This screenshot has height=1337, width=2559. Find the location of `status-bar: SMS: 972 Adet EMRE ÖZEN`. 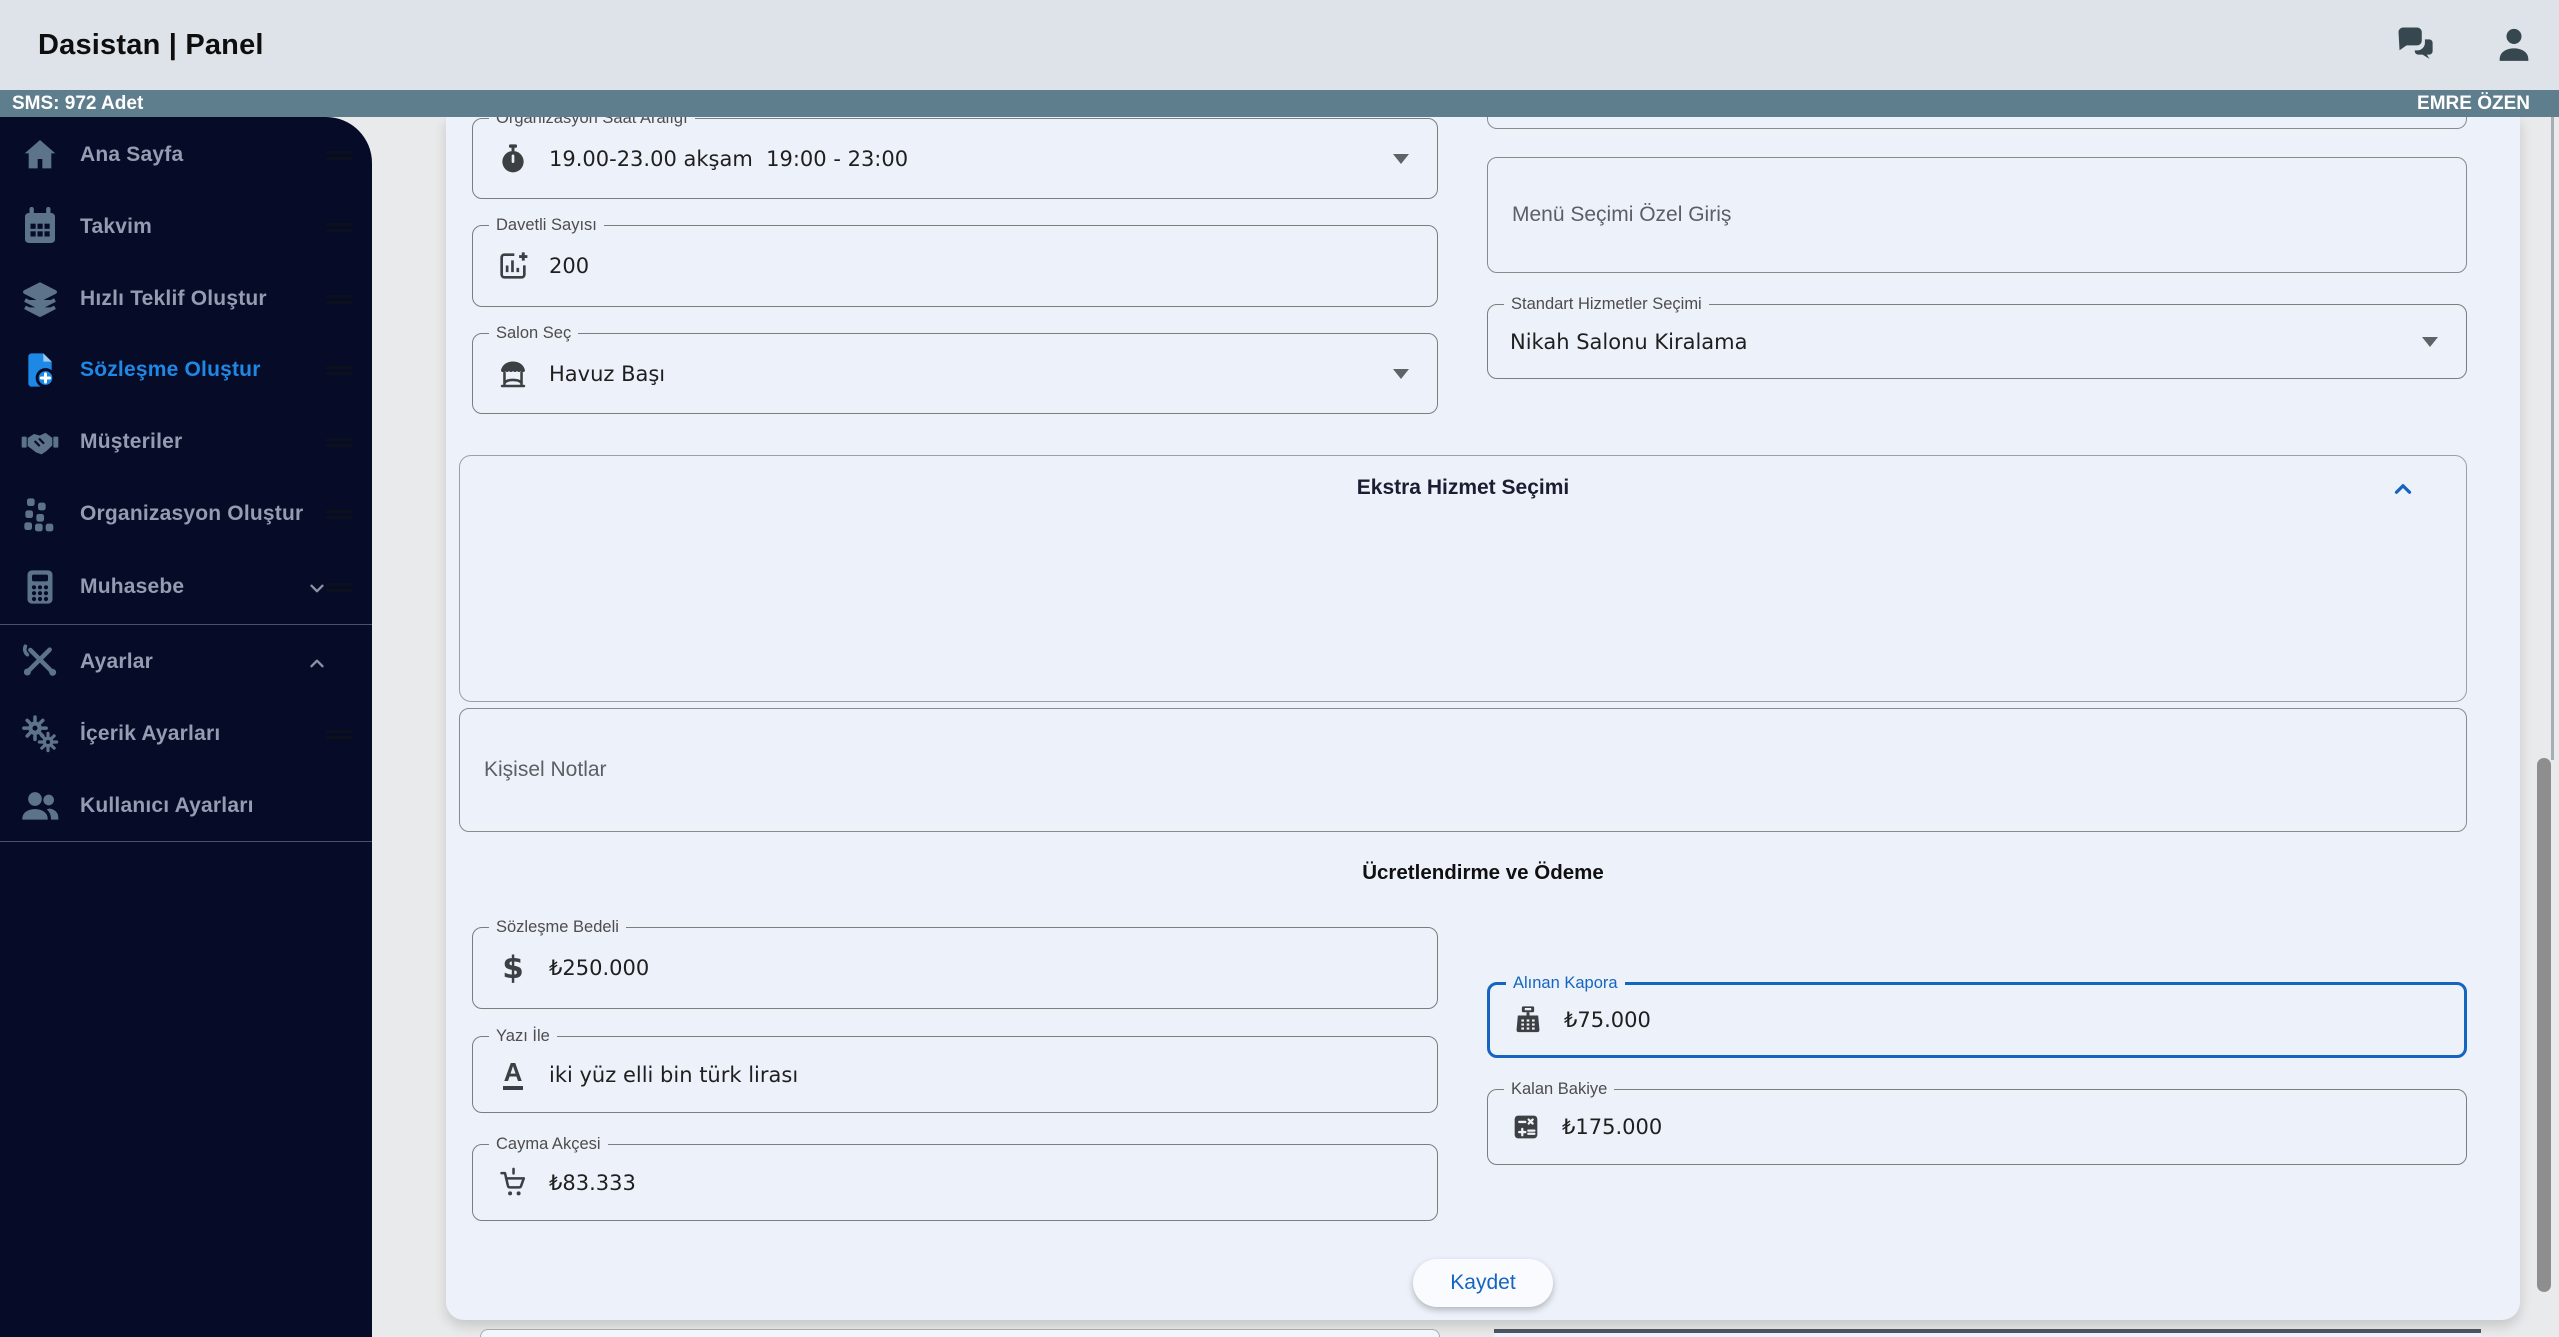

status-bar: SMS: 972 Adet EMRE ÖZEN is located at coordinates (1279, 103).